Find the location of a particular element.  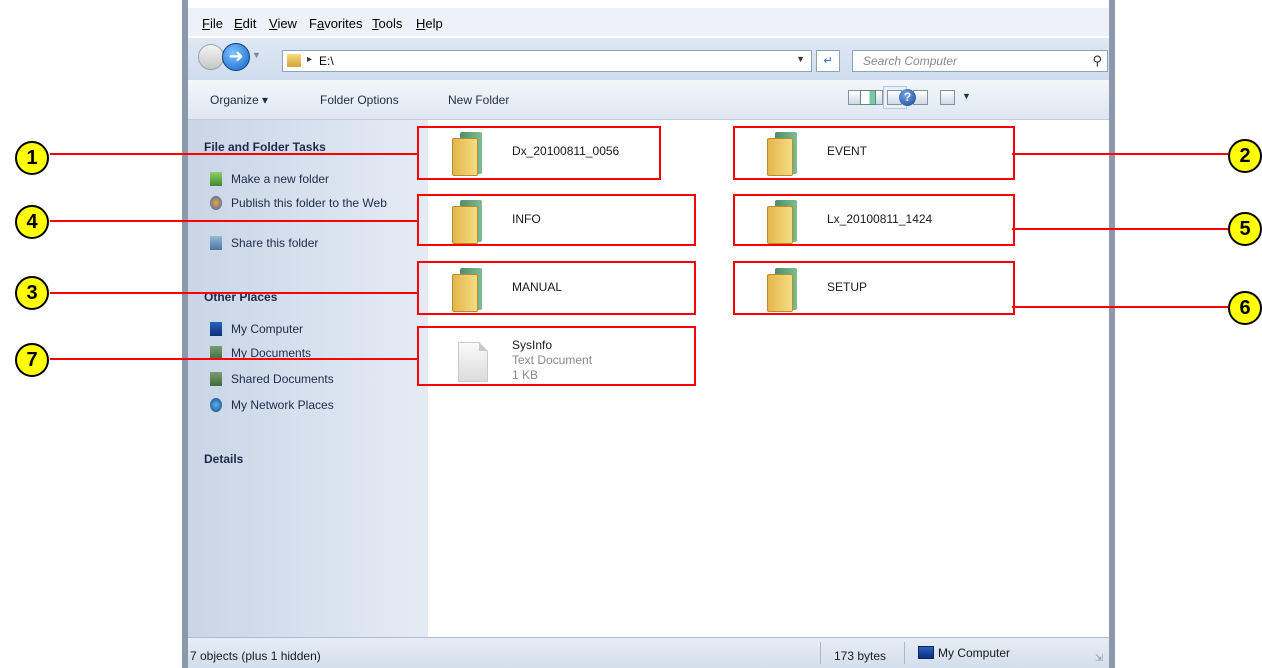

callout-badge: 4 is located at coordinates (32, 222).